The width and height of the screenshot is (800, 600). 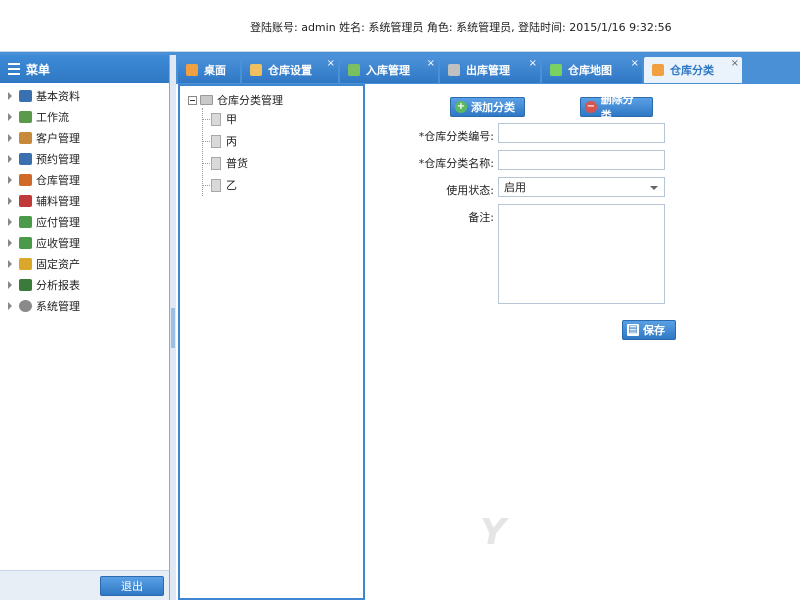 I want to click on tab-warehouse-map: 仓库地图 ×, so click(x=592, y=70).